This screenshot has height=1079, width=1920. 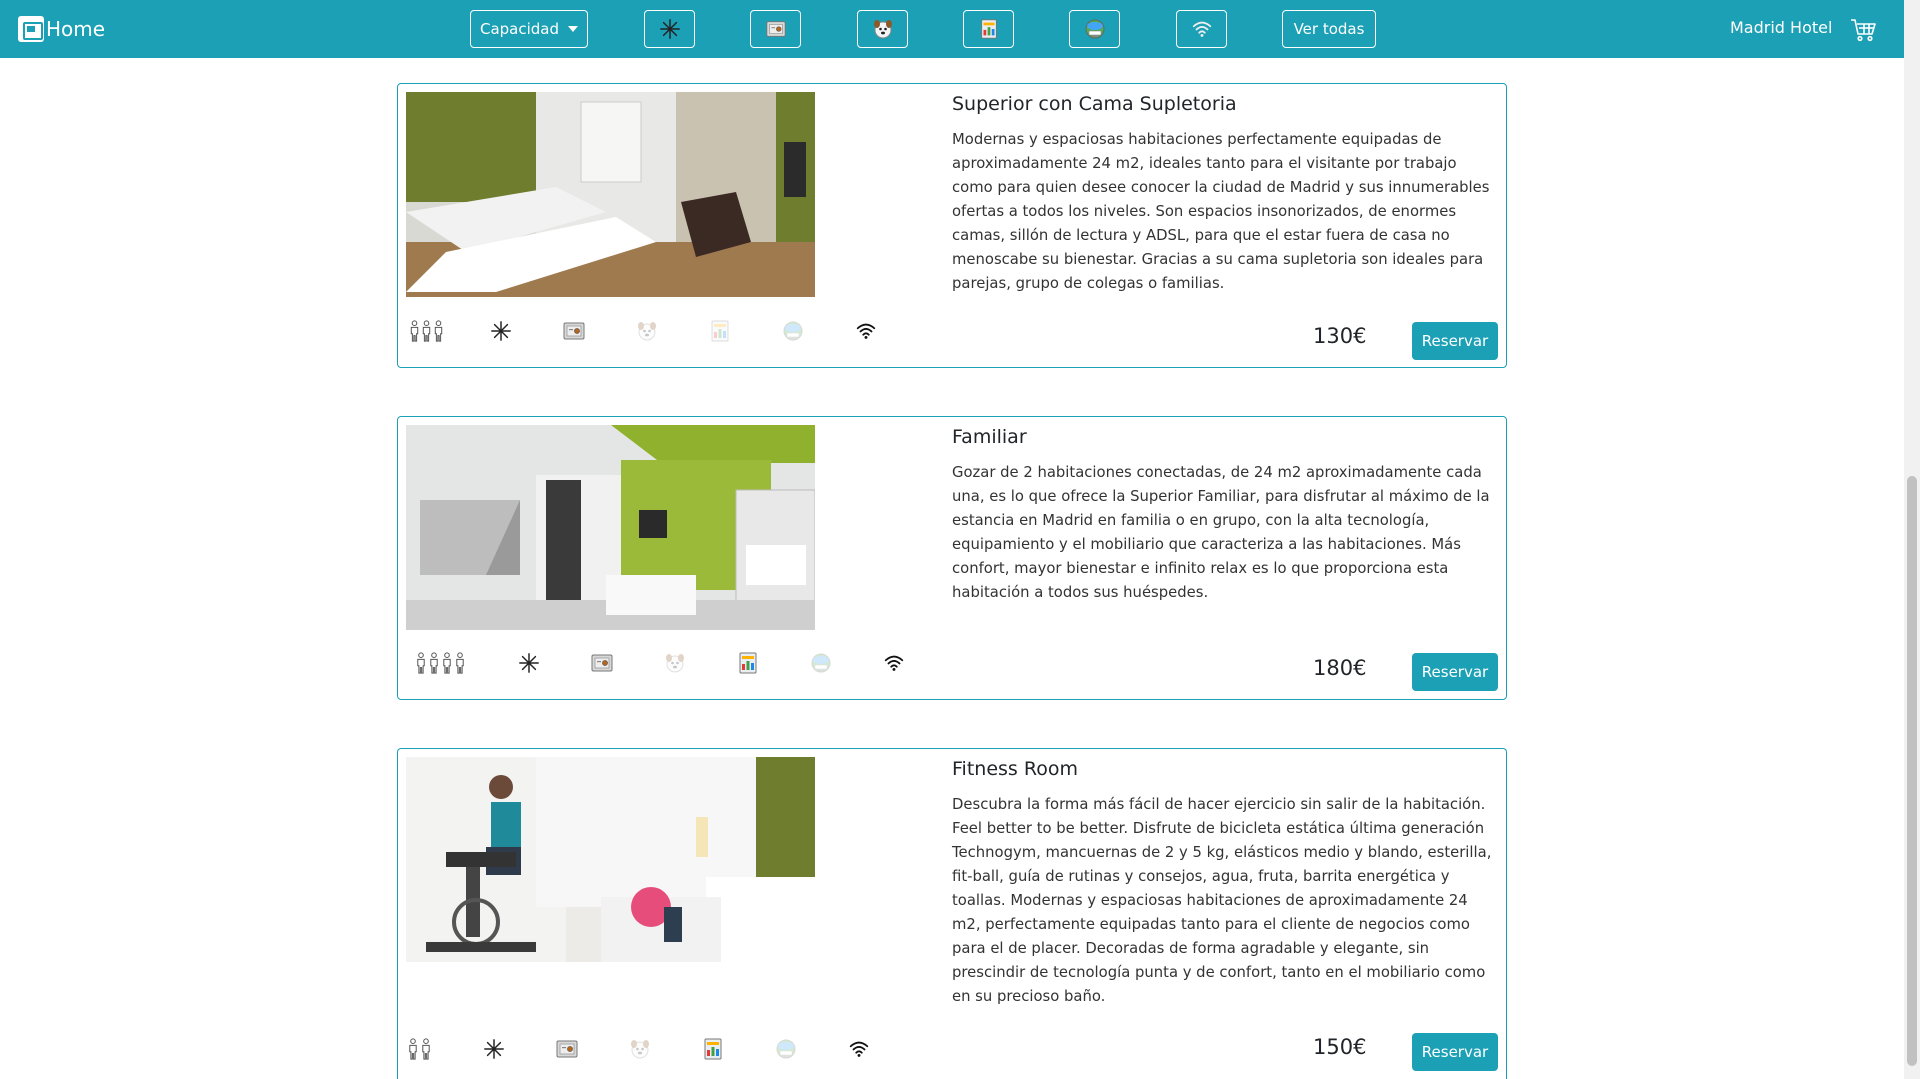 I want to click on room-title: Fitness Room, so click(x=1015, y=769).